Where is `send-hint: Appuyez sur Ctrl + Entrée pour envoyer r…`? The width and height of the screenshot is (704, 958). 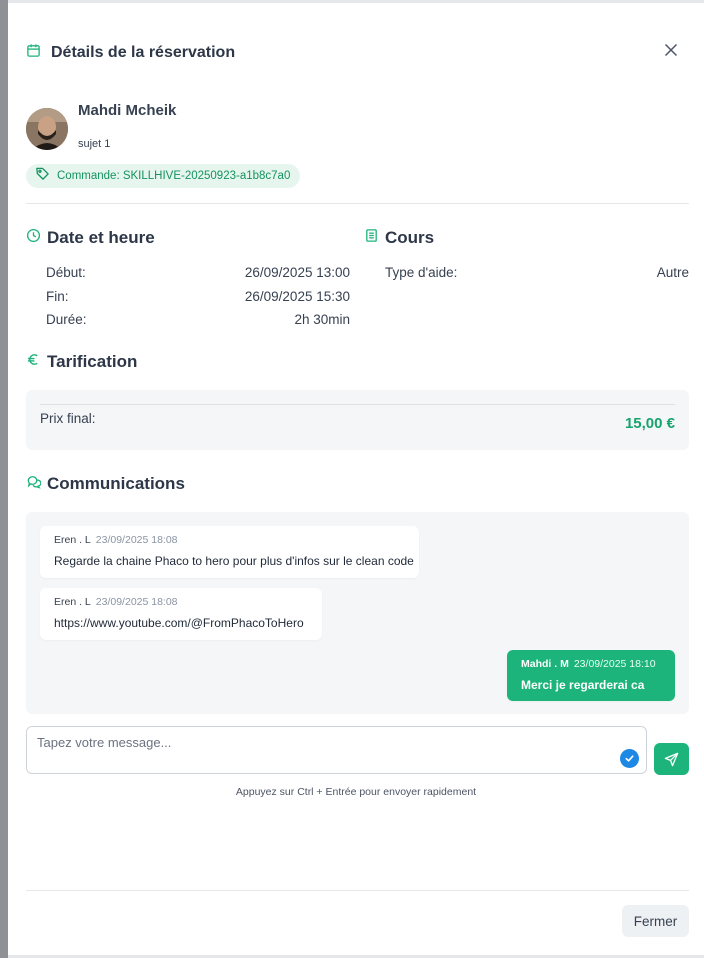 send-hint: Appuyez sur Ctrl + Entrée pour envoyer r… is located at coordinates (356, 792).